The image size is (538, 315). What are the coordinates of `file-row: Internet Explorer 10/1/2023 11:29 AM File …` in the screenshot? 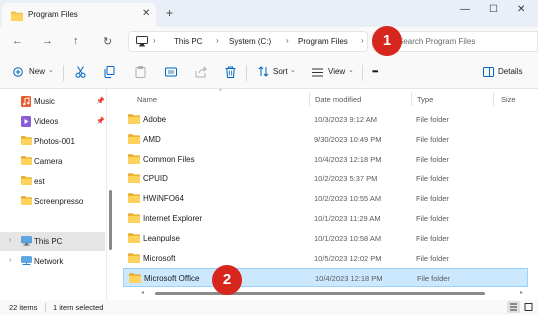 It's located at (325, 218).